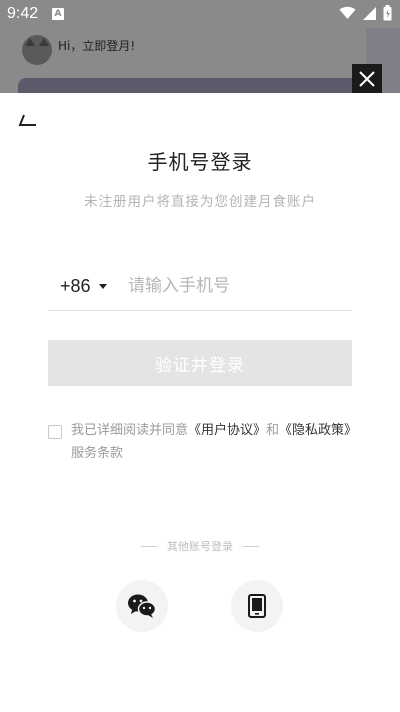 The width and height of the screenshot is (400, 712). I want to click on user-agreement-link: 《用户协议》, so click(227, 430).